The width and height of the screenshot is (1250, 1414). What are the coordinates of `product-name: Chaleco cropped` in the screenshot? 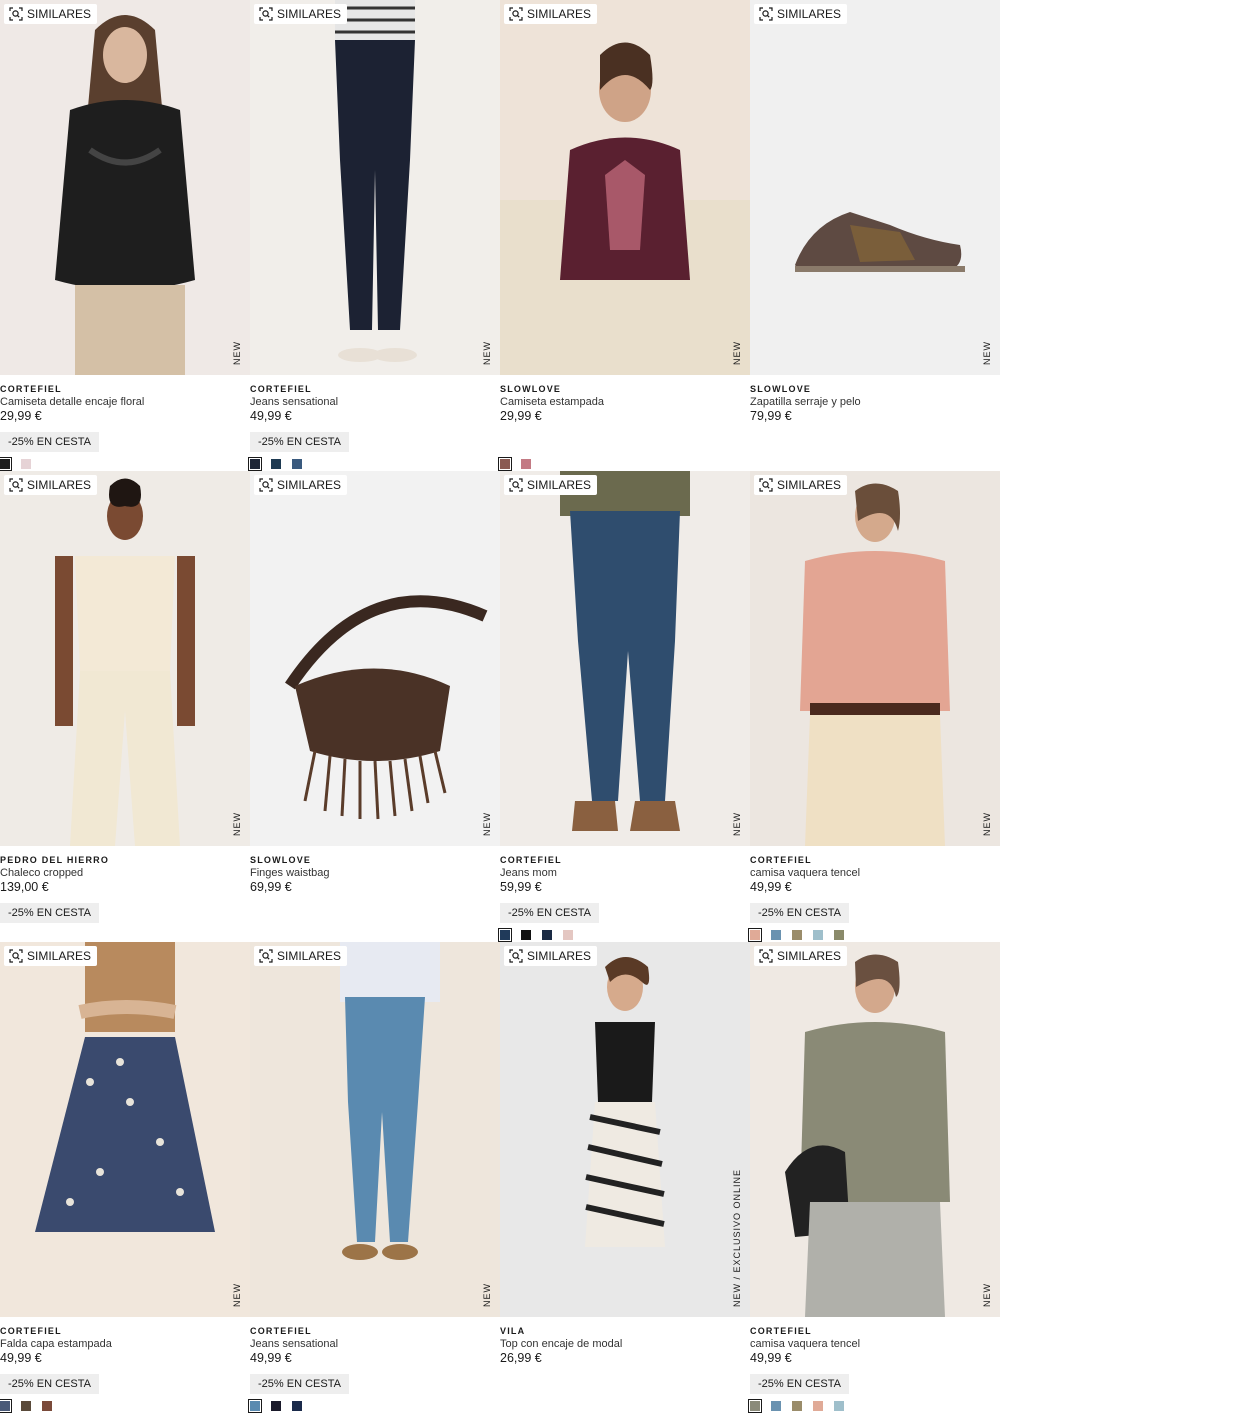 It's located at (125, 873).